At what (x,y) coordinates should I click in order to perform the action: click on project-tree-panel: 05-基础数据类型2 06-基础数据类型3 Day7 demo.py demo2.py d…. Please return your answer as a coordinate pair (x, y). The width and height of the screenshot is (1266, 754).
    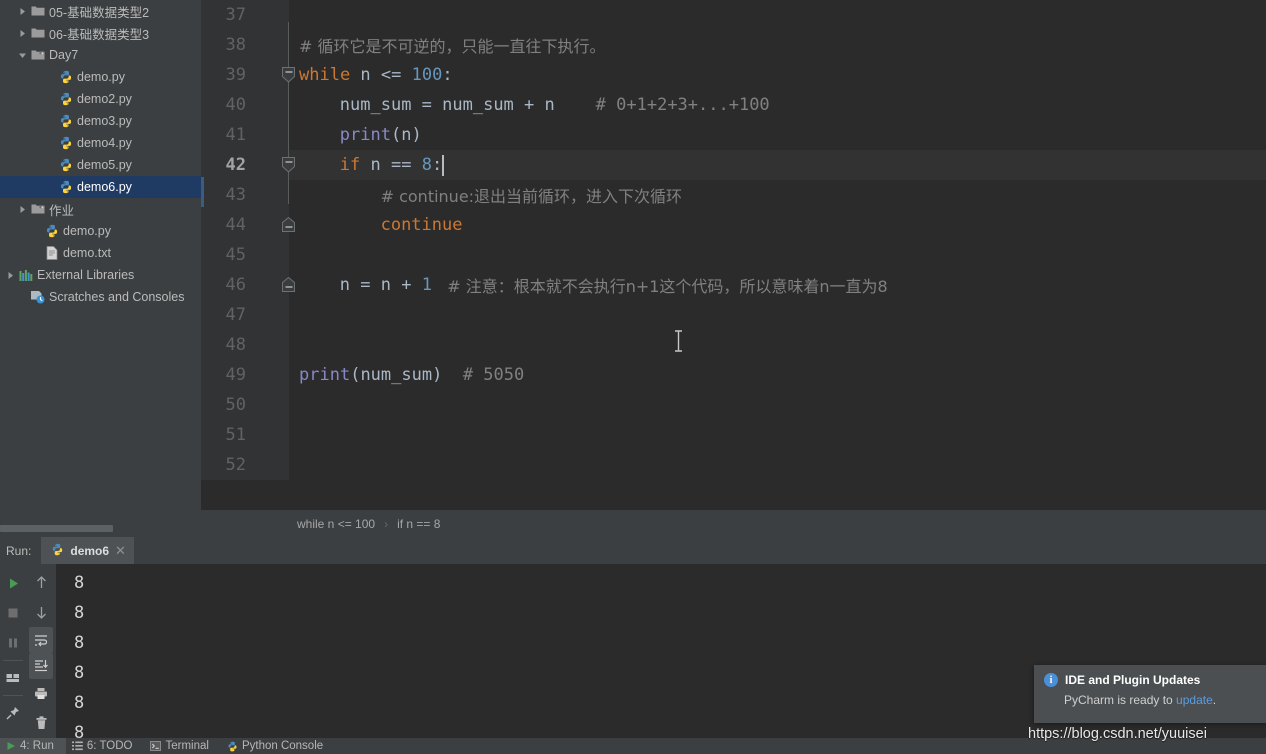
    Looking at the image, I should click on (100, 265).